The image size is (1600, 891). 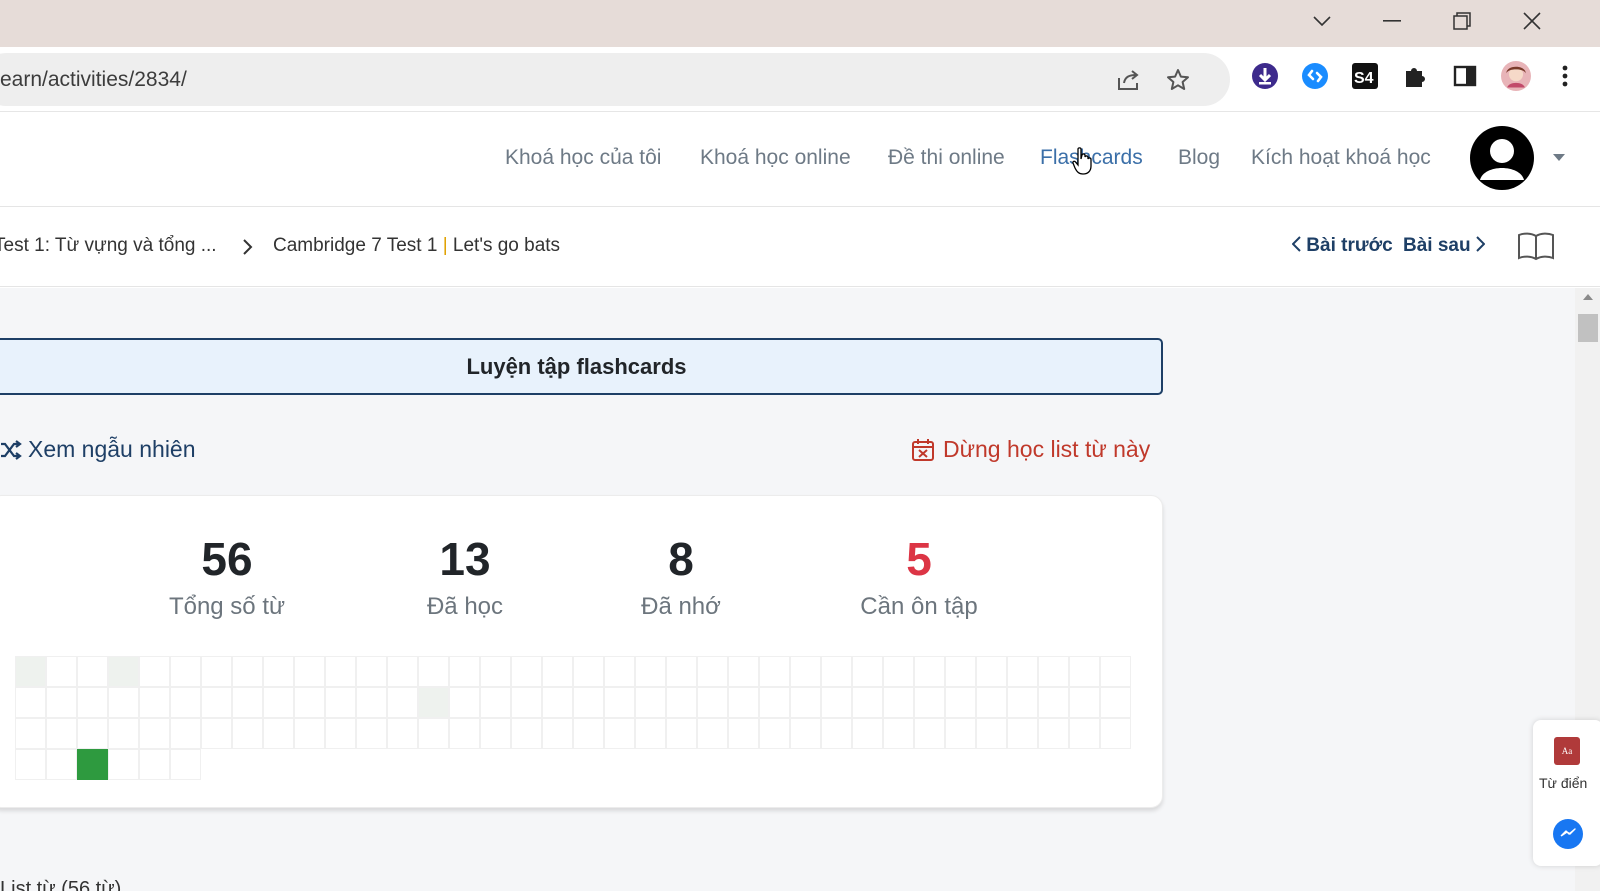 What do you see at coordinates (61, 884) in the screenshot?
I see `word-list-heading: List từ (56 từ)` at bounding box center [61, 884].